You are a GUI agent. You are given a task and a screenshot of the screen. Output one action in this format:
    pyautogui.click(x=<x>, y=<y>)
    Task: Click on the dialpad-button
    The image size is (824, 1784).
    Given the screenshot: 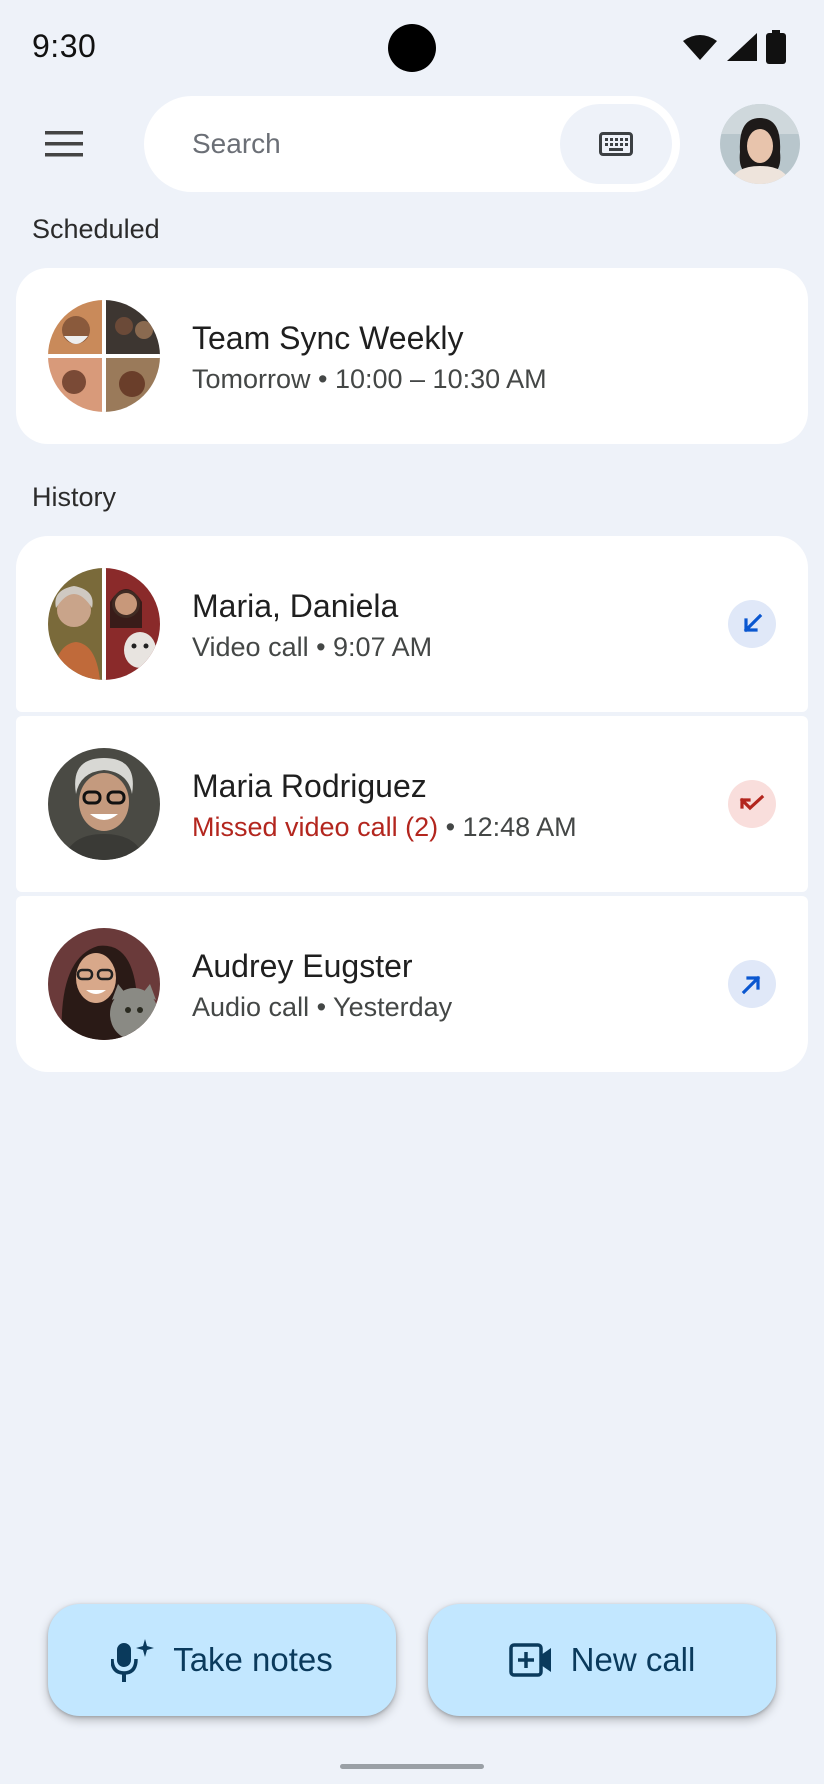 What is the action you would take?
    pyautogui.click(x=616, y=144)
    